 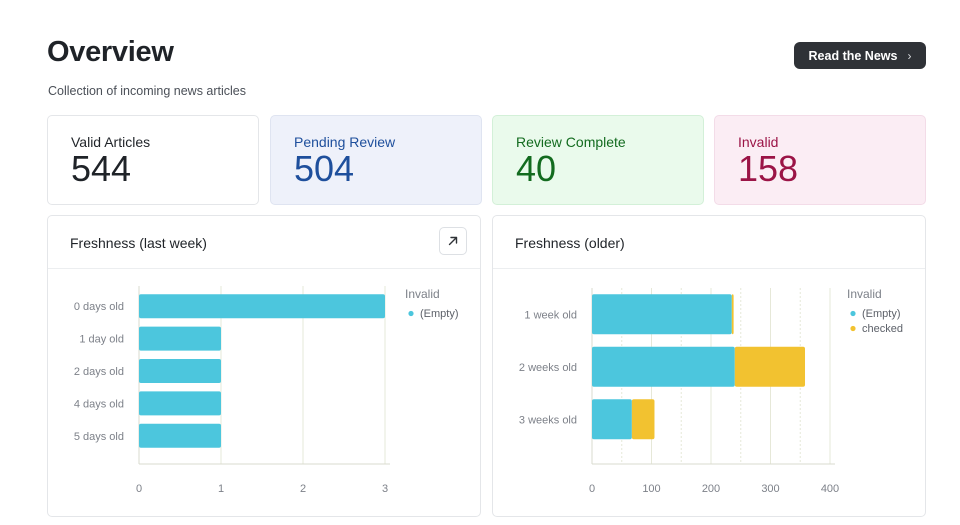 I want to click on page-title: Overview, so click(x=110, y=52).